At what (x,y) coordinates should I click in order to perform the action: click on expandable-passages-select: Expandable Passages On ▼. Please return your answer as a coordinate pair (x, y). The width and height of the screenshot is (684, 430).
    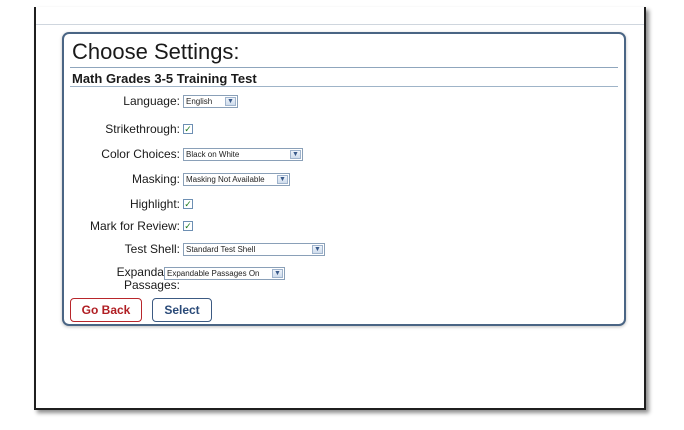
    Looking at the image, I should click on (224, 273).